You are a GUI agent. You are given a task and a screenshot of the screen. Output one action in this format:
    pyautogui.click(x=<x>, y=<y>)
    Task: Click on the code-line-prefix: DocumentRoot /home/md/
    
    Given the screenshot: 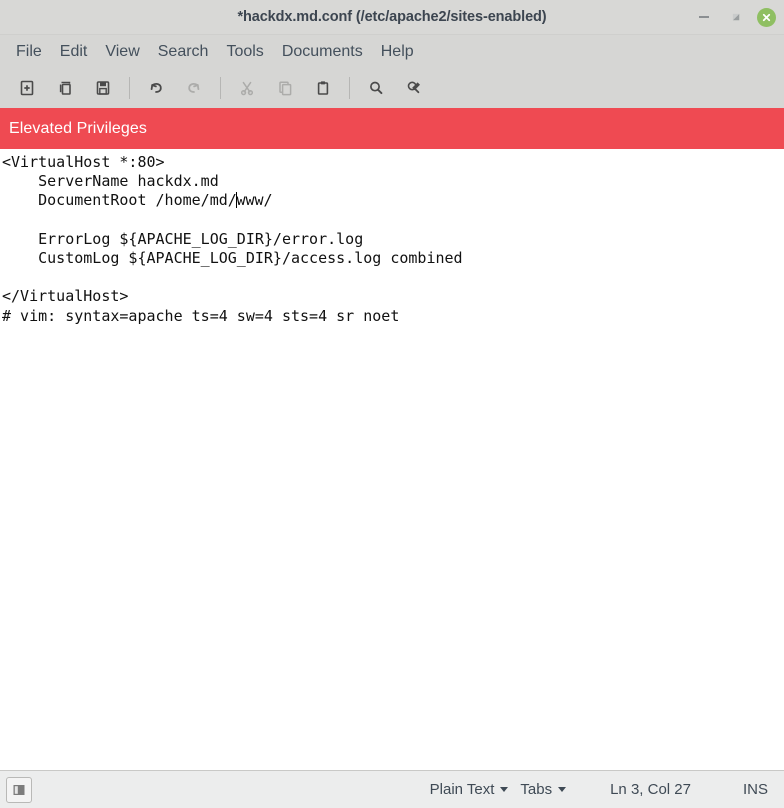 What is the action you would take?
    pyautogui.click(x=119, y=200)
    